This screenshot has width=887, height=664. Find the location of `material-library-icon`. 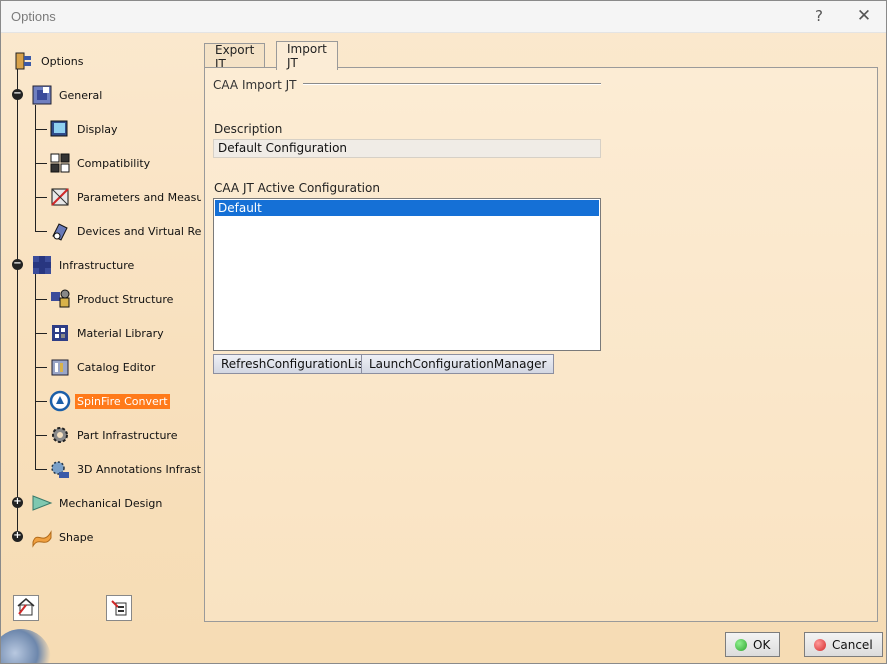

material-library-icon is located at coordinates (60, 333).